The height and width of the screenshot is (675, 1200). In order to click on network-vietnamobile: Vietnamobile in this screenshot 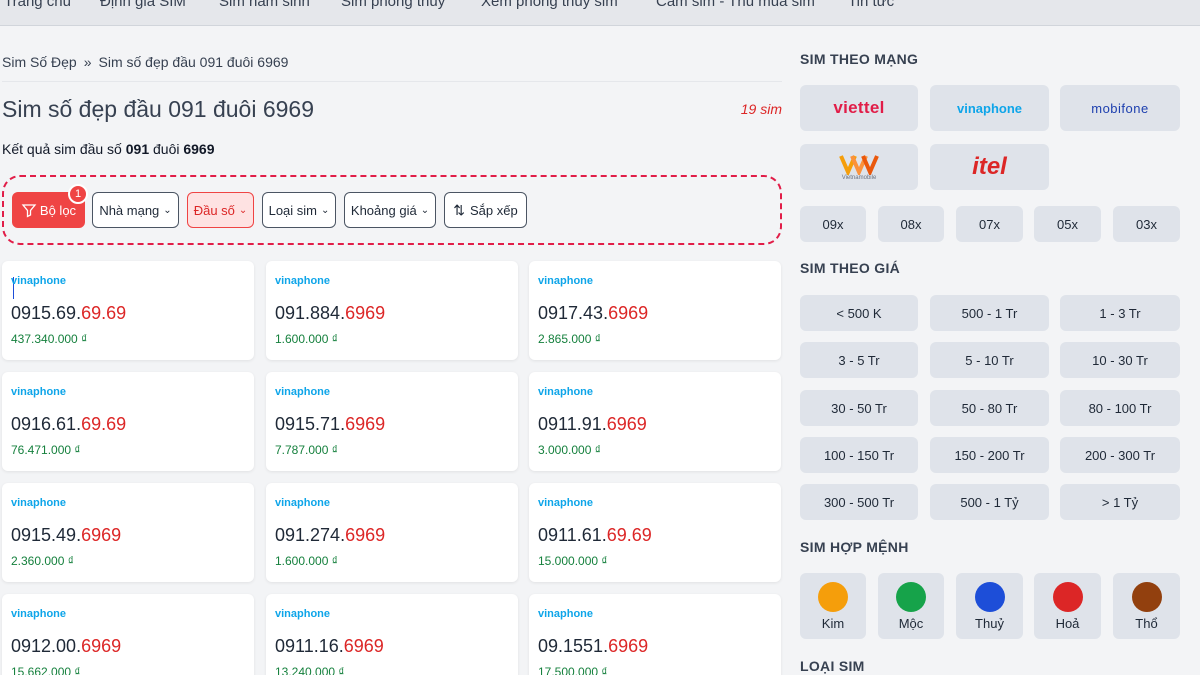, I will do `click(859, 167)`.